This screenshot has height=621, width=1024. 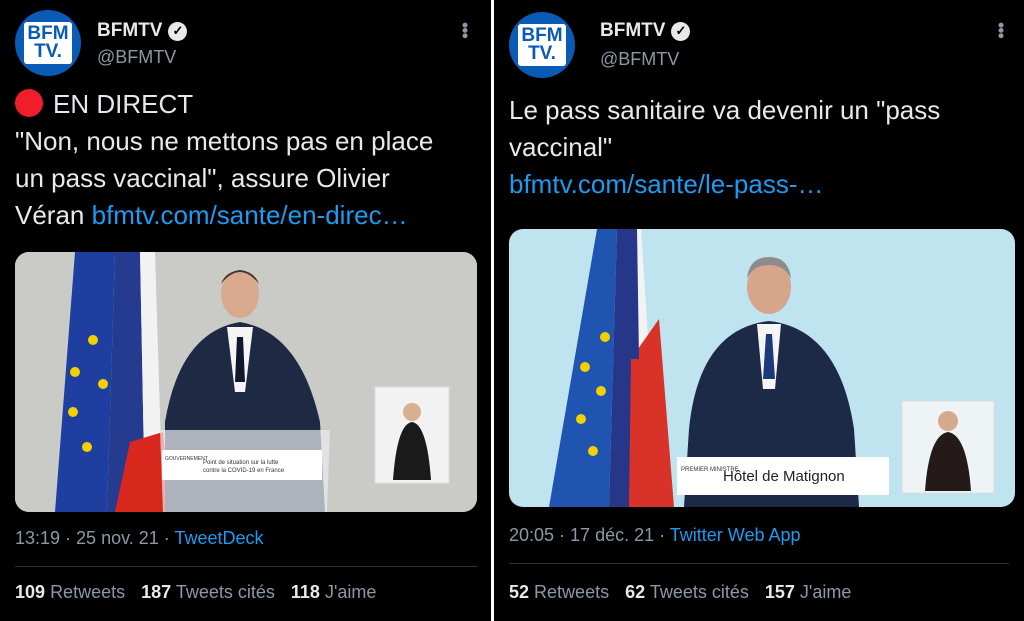 What do you see at coordinates (70, 592) in the screenshot?
I see `retweets-stat: 109 Retweets` at bounding box center [70, 592].